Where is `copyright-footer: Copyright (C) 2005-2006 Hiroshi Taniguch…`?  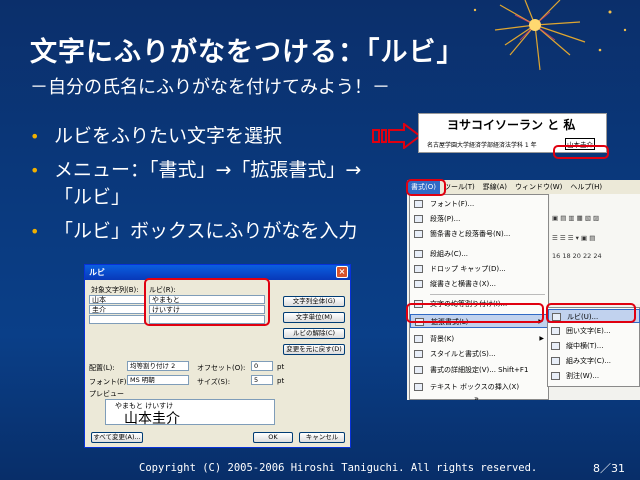
copyright-footer: Copyright (C) 2005-2006 Hiroshi Taniguch… is located at coordinates (338, 468).